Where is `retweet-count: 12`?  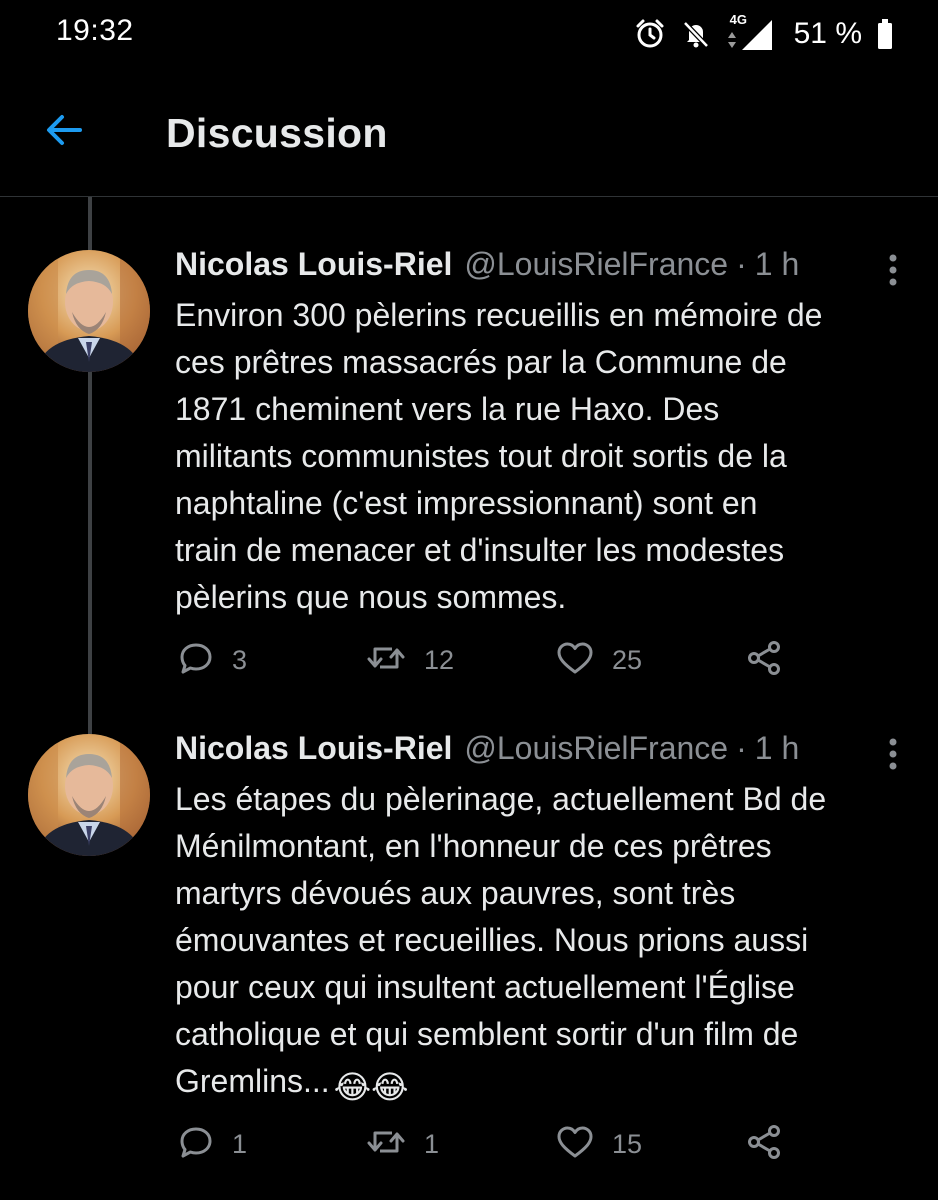
retweet-count: 12 is located at coordinates (439, 659).